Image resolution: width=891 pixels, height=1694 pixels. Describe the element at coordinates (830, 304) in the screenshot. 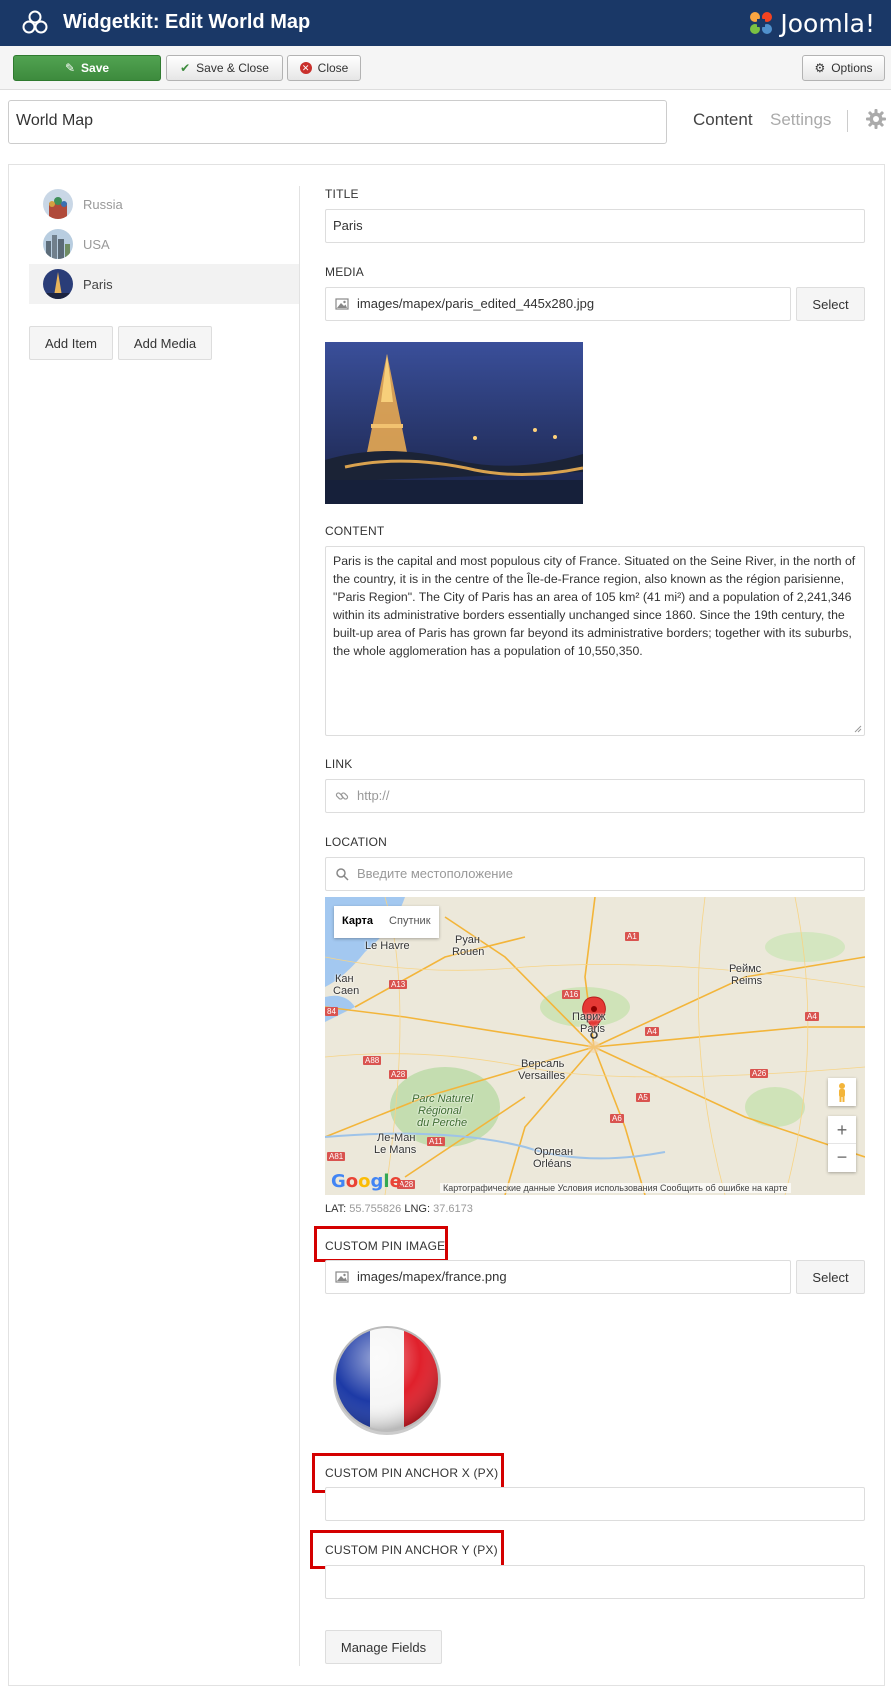

I see `media-select-button: Select` at that location.